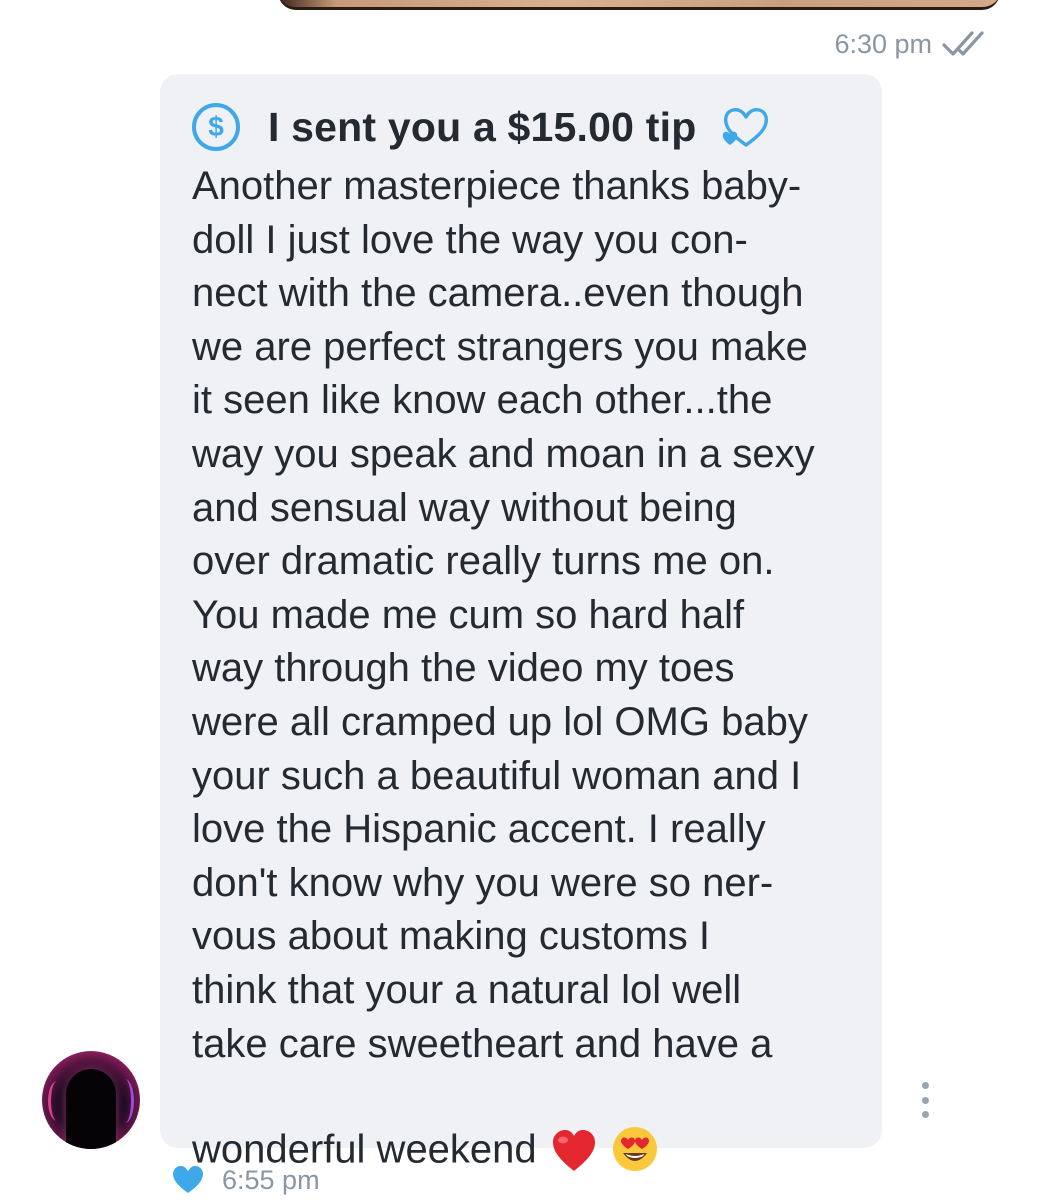 The height and width of the screenshot is (1200, 1042). What do you see at coordinates (216, 127) in the screenshot?
I see `dollar-circle-icon: $` at bounding box center [216, 127].